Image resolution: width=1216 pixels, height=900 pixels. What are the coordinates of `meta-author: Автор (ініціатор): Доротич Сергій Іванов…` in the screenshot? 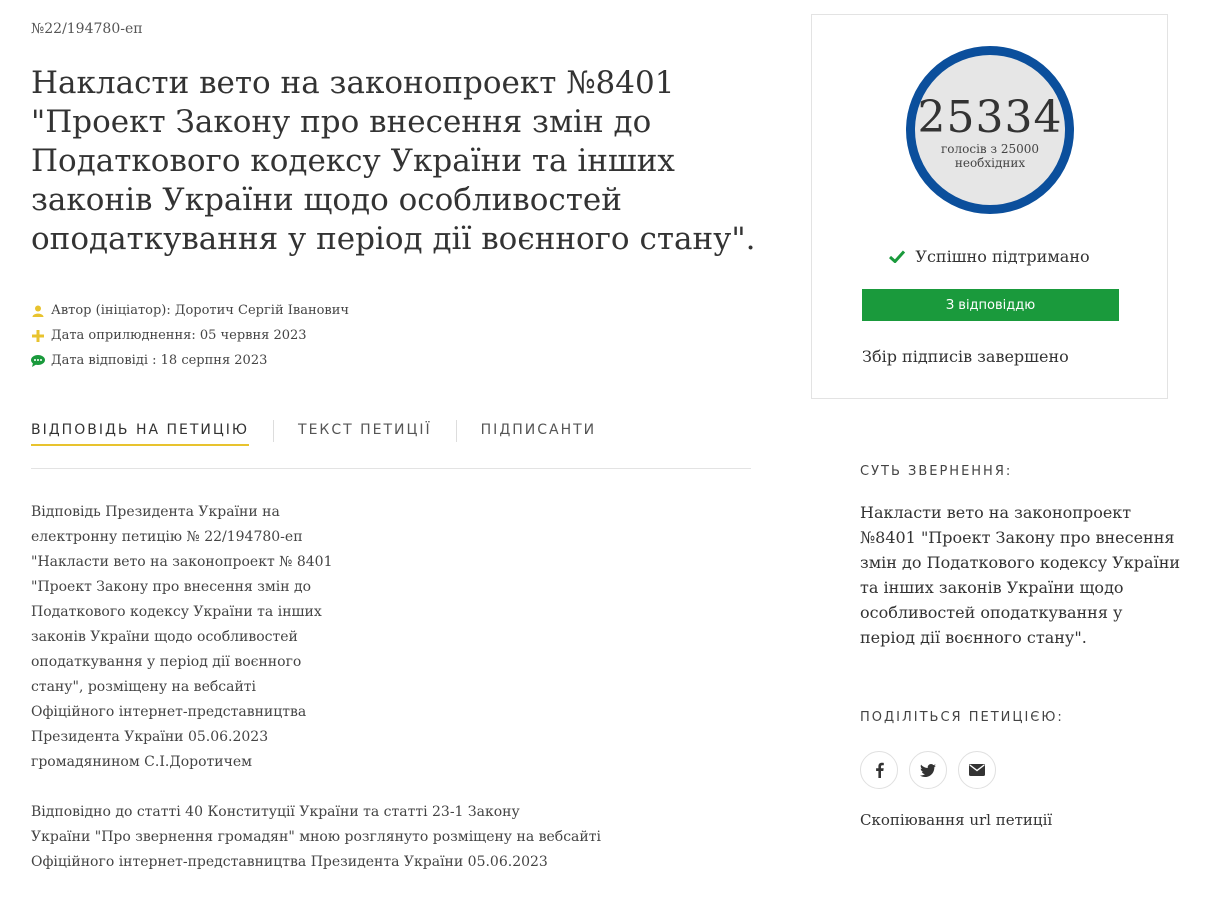 It's located at (190, 310).